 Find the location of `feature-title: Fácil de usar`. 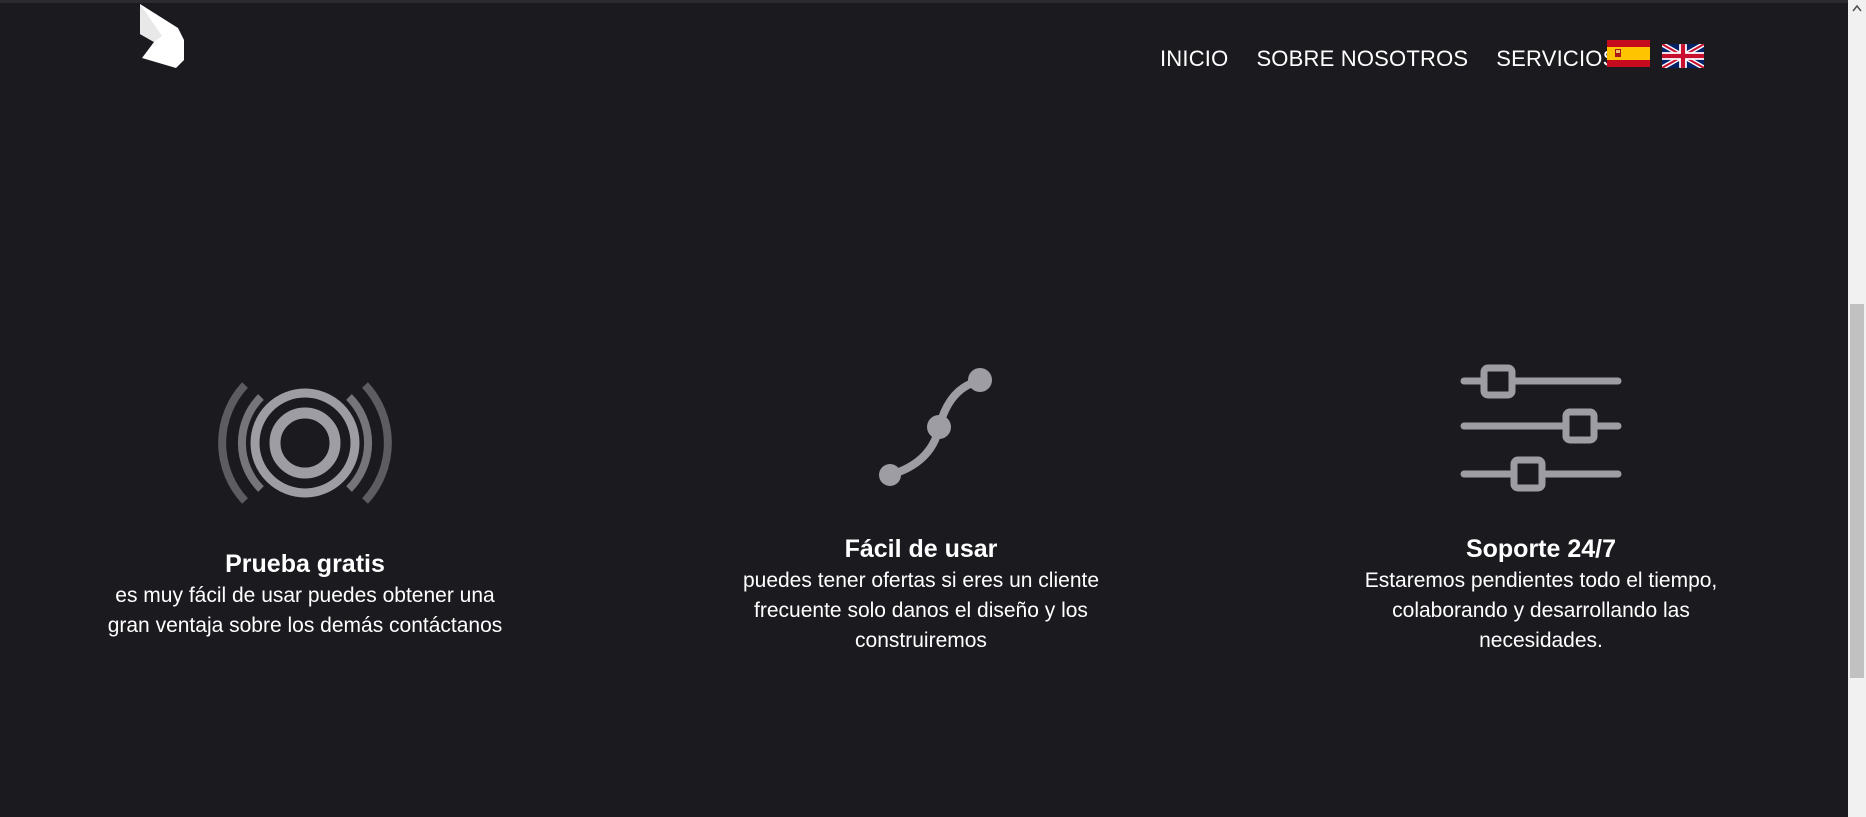

feature-title: Fácil de usar is located at coordinates (921, 549).